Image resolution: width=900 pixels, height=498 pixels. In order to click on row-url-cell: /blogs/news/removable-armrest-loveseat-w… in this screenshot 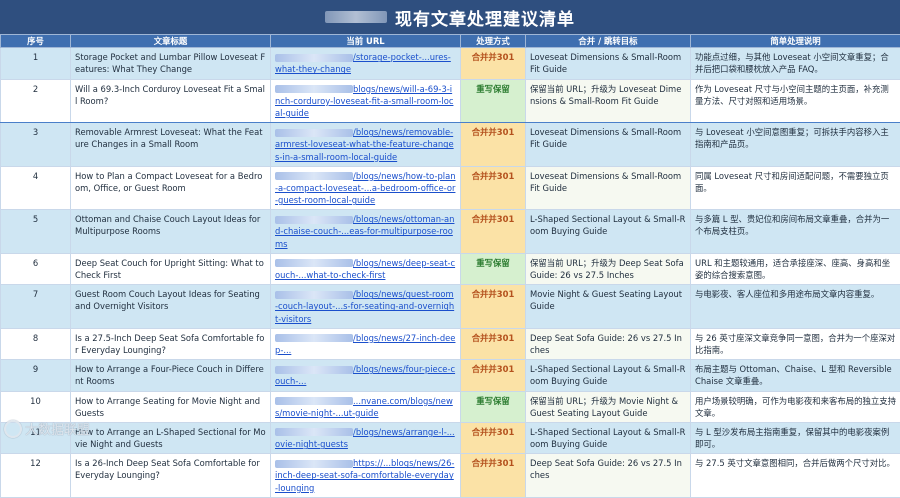, I will do `click(366, 145)`.